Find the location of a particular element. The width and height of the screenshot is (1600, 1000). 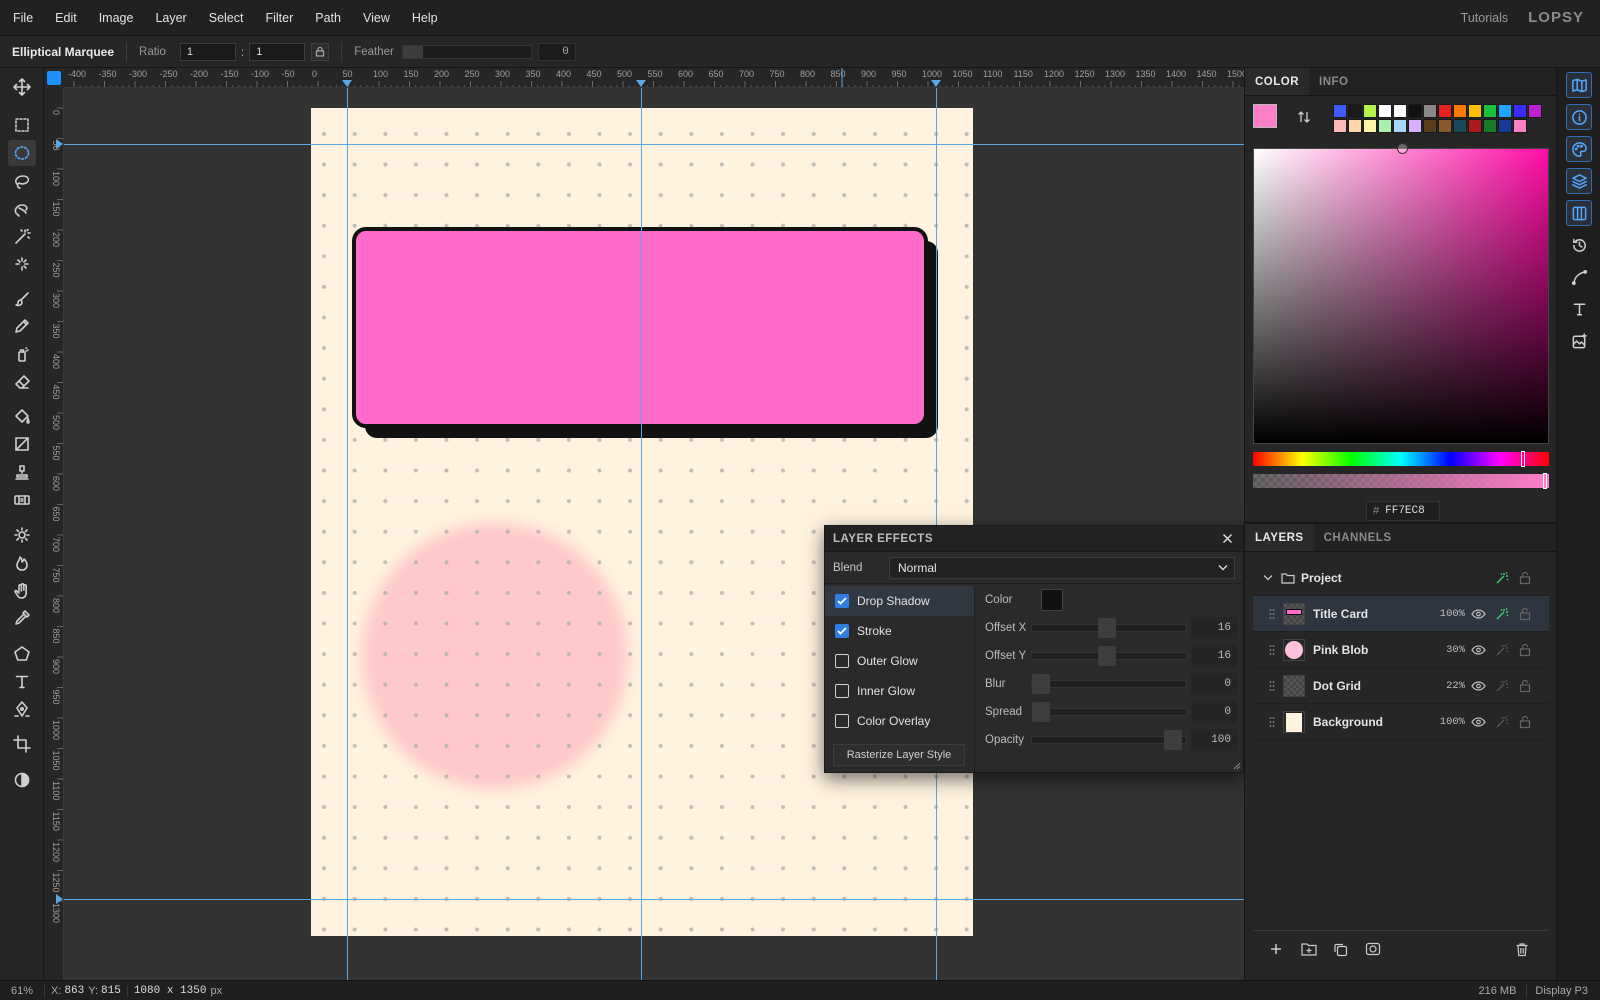

menu-path: Path is located at coordinates (328, 18).